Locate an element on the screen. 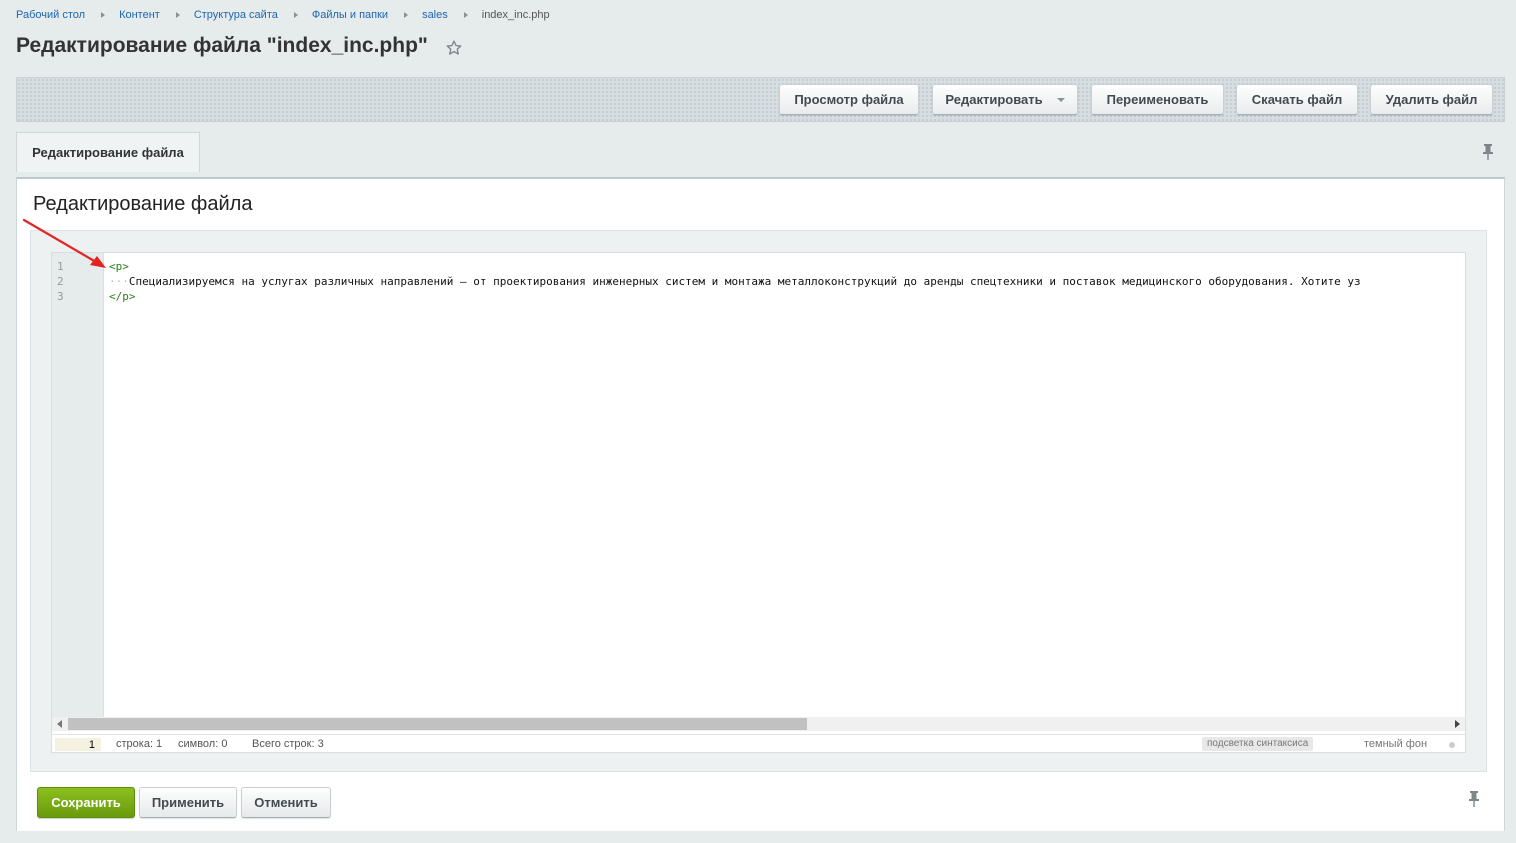 The width and height of the screenshot is (1516, 843). tab-edit-file: Редактирование файла is located at coordinates (108, 152).